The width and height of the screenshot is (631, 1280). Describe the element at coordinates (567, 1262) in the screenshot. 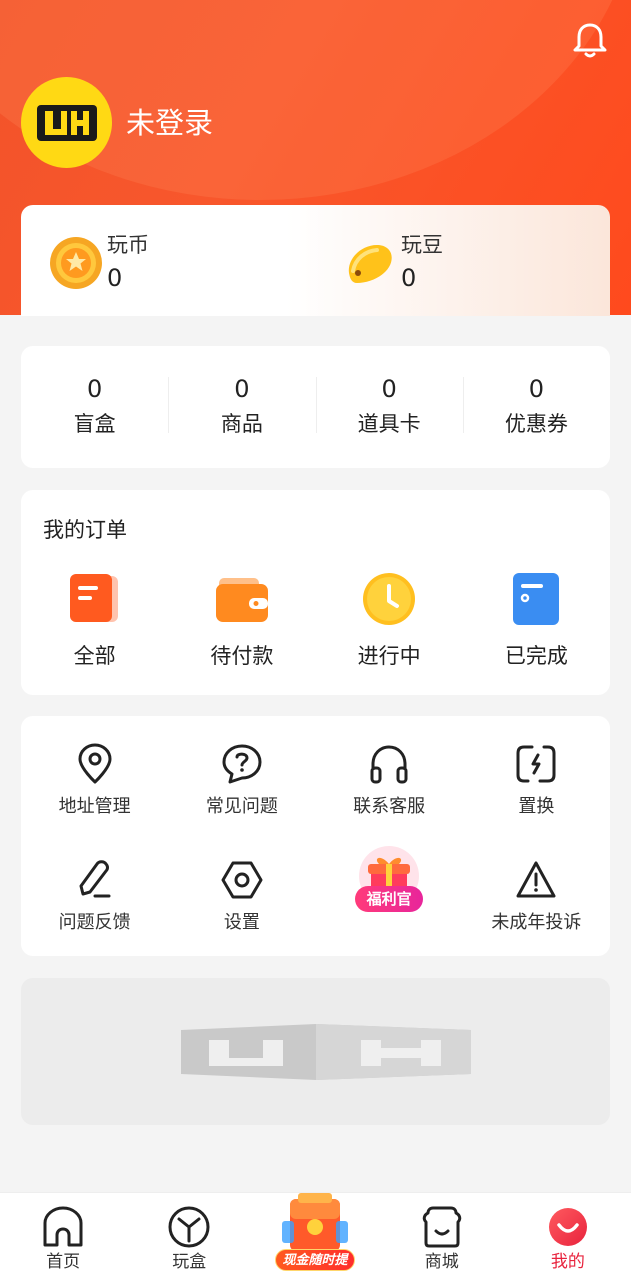

I see `tab-label: 我的` at that location.